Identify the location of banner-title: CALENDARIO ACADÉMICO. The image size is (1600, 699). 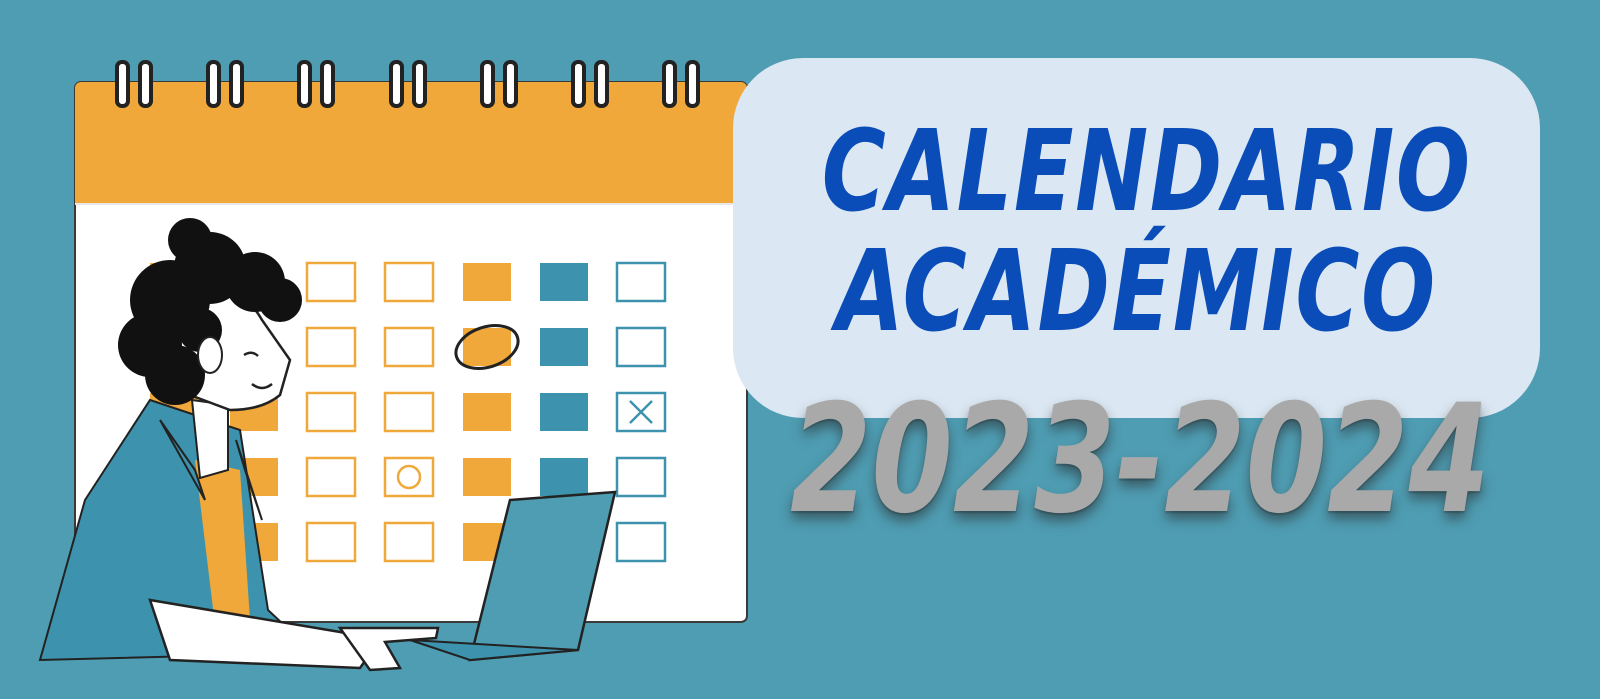
(1146, 232).